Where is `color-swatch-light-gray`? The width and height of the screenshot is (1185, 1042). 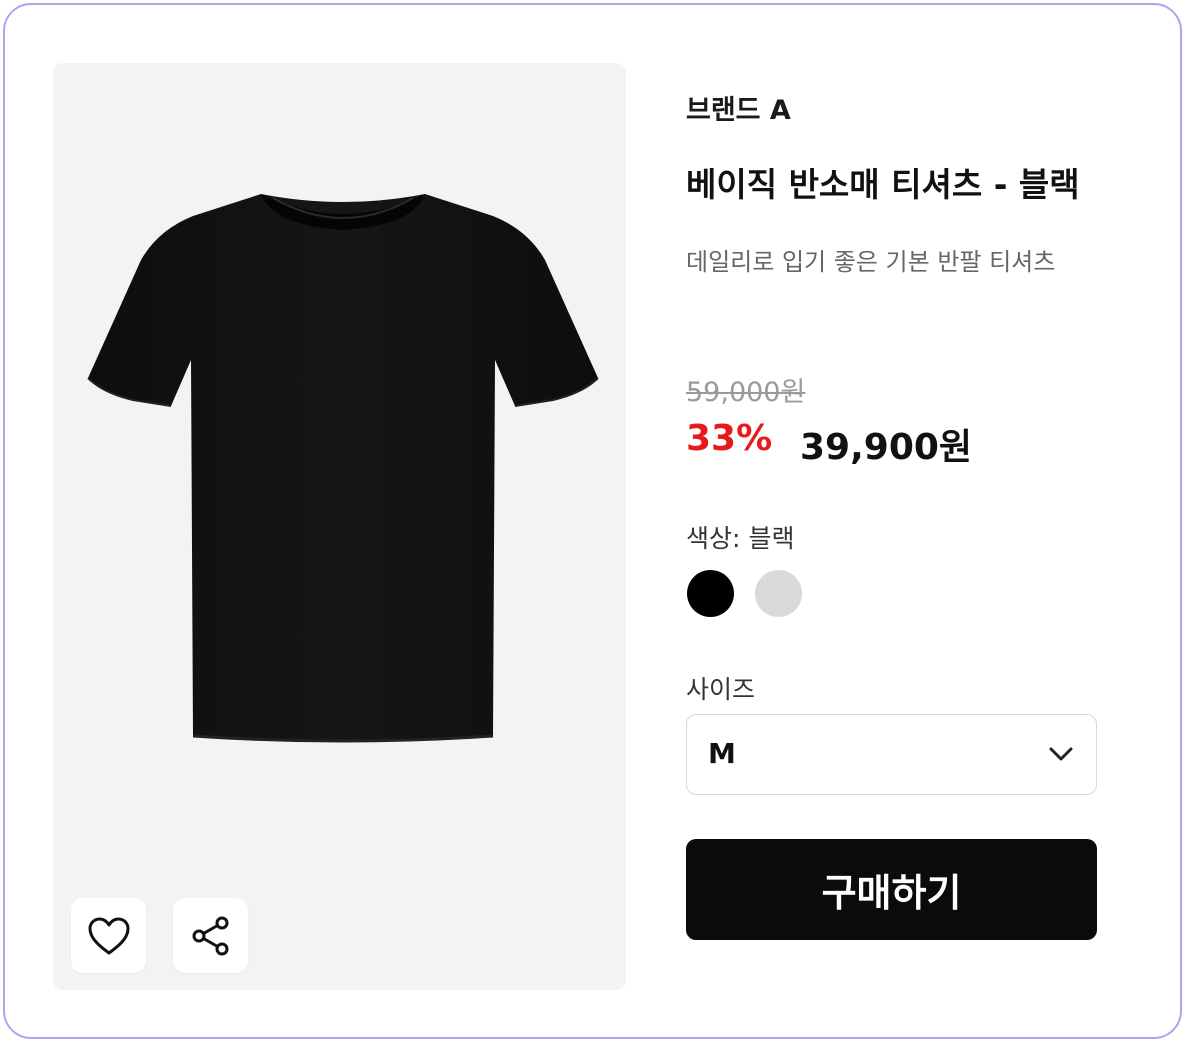 color-swatch-light-gray is located at coordinates (778, 593).